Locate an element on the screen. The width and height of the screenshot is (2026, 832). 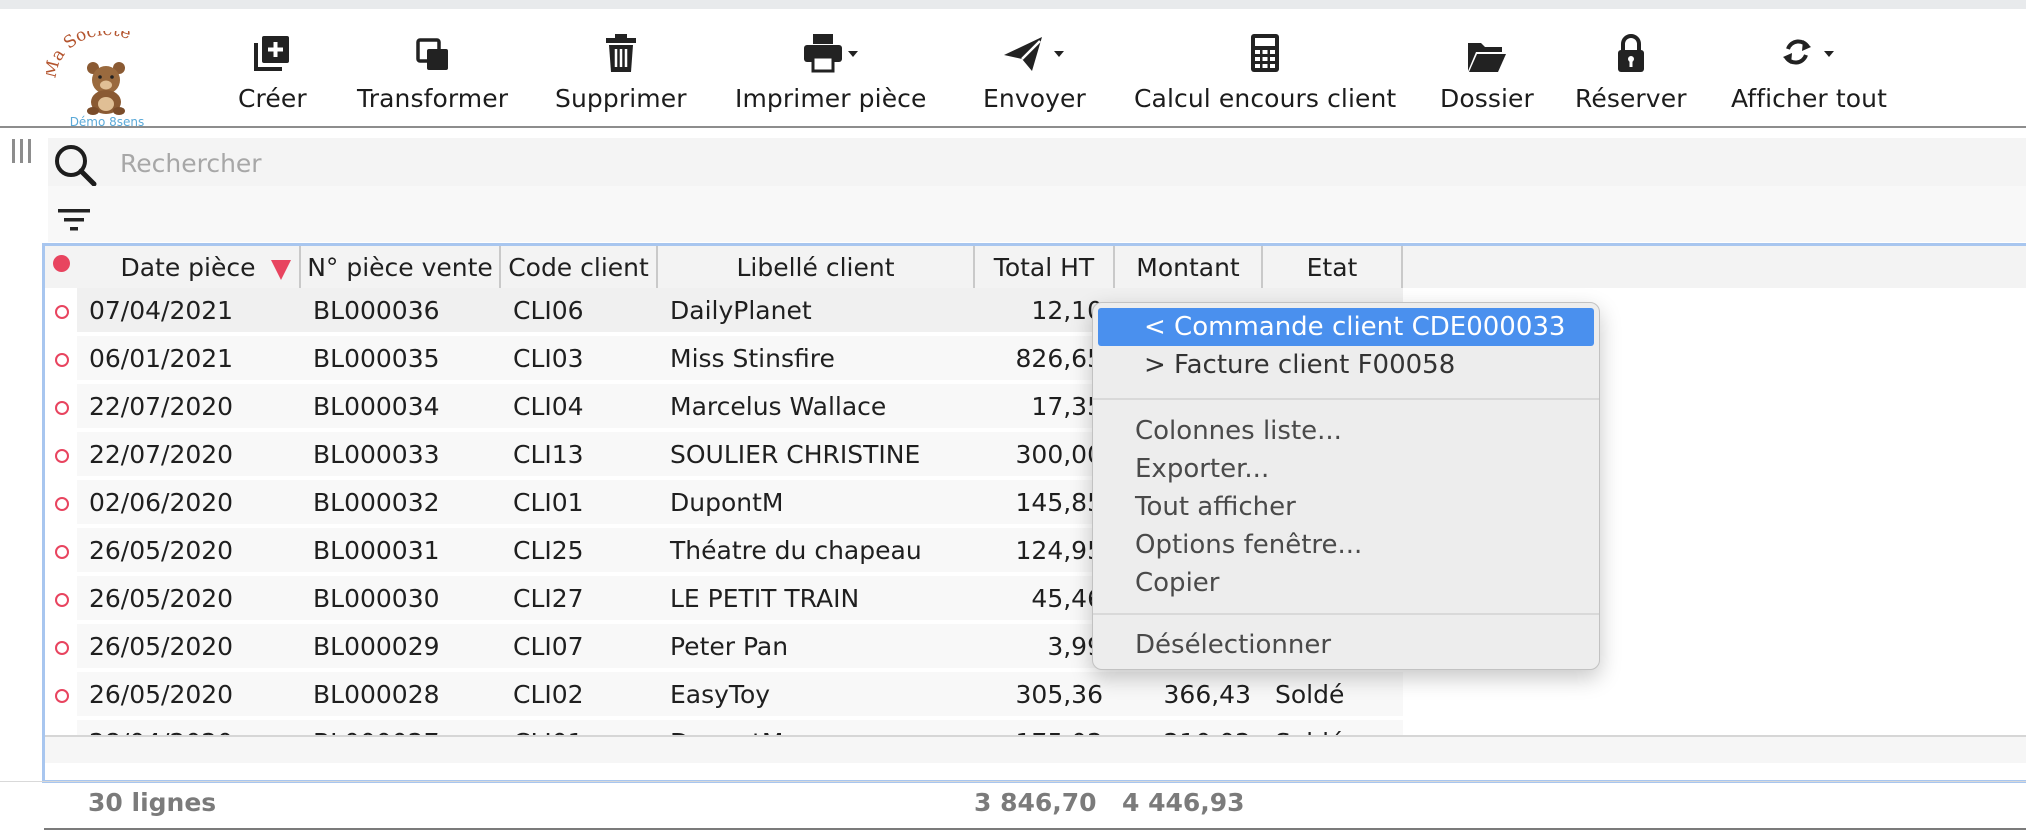
column-header-date-label: Date pièce is located at coordinates (188, 267).